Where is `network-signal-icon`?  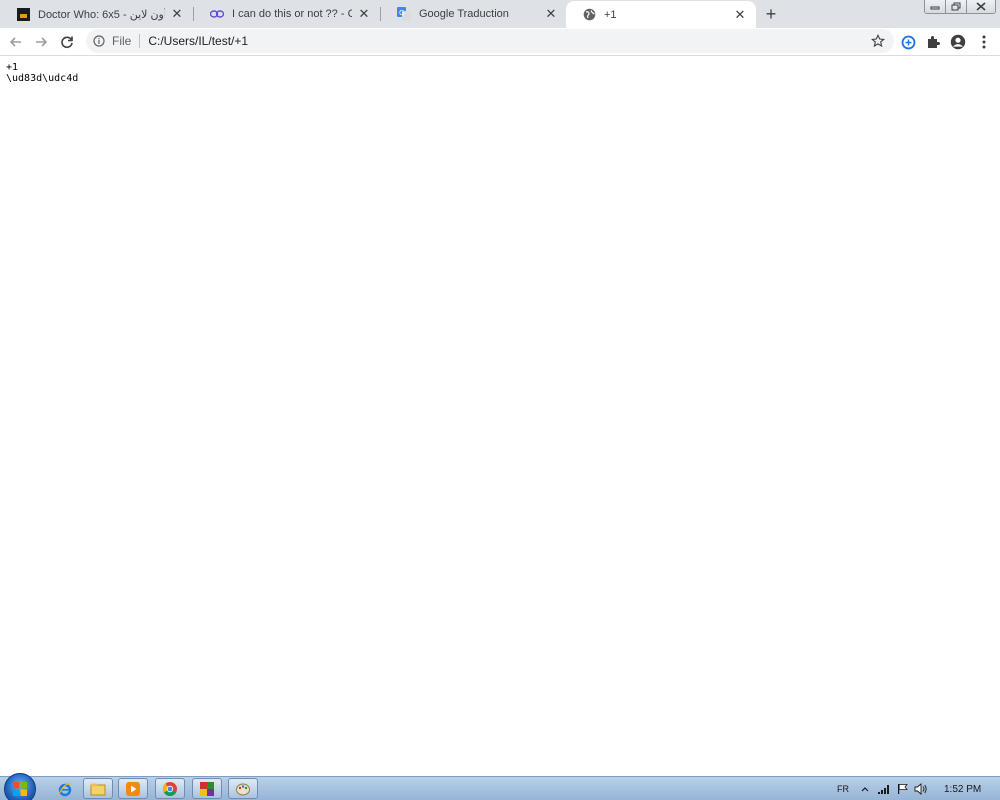
network-signal-icon is located at coordinates (883, 789).